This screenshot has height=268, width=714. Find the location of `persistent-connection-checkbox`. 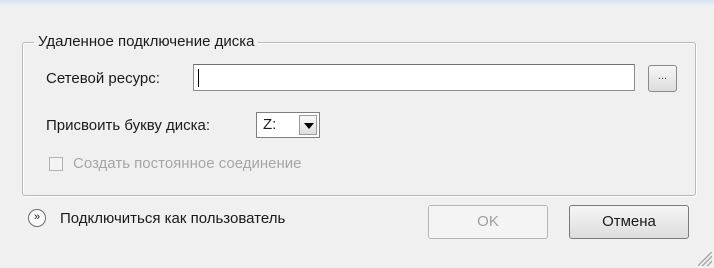

persistent-connection-checkbox is located at coordinates (56, 164).